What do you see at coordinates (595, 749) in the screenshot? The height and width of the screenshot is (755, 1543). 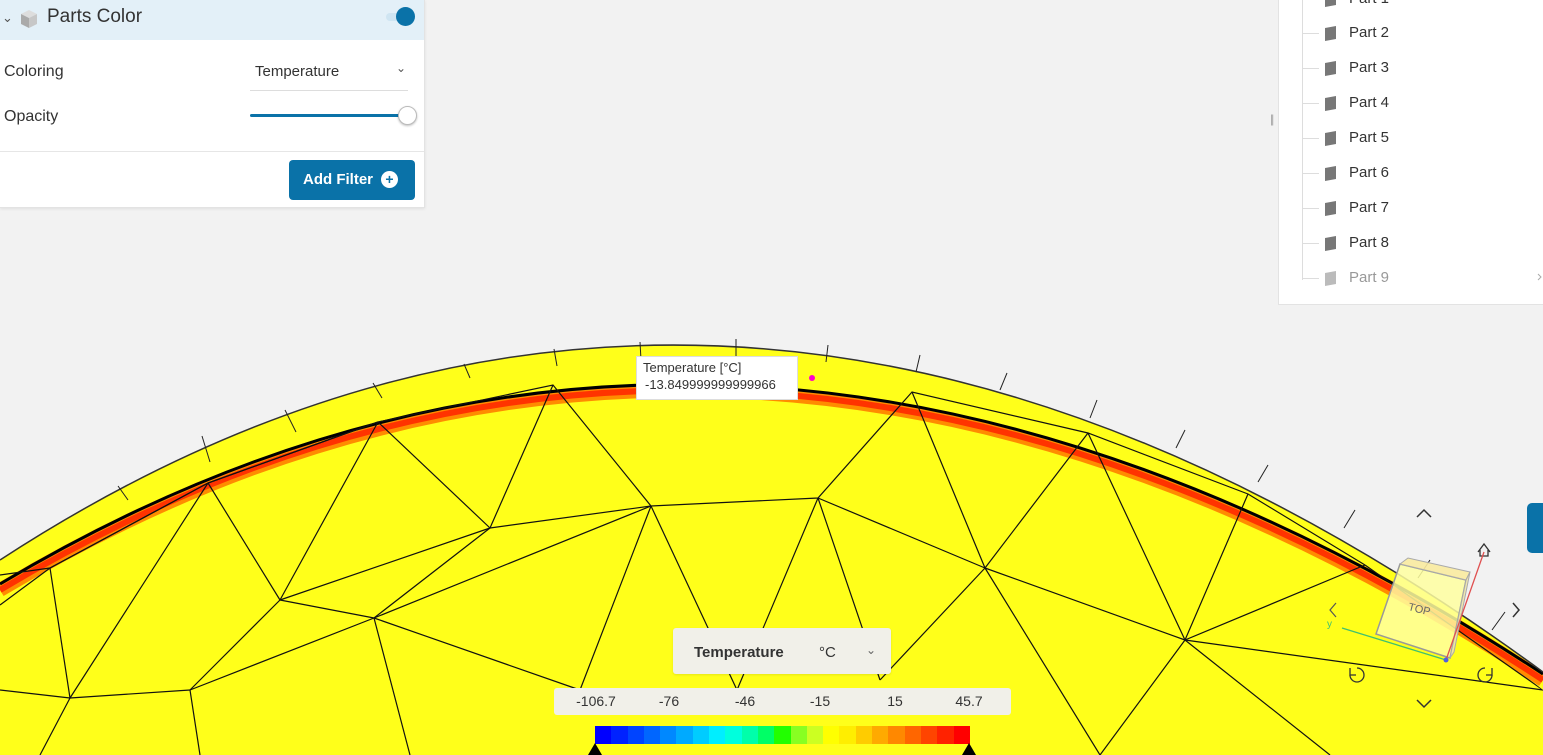 I see `legend-min-marker` at bounding box center [595, 749].